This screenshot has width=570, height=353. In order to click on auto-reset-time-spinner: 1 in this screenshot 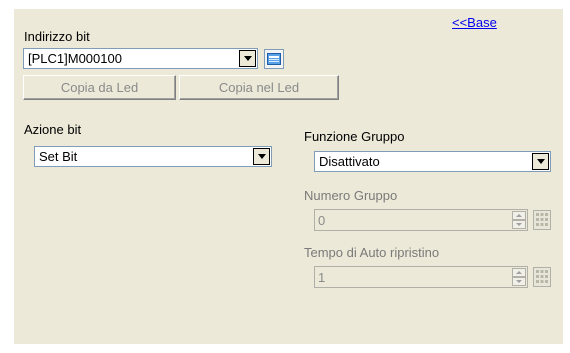, I will do `click(421, 277)`.